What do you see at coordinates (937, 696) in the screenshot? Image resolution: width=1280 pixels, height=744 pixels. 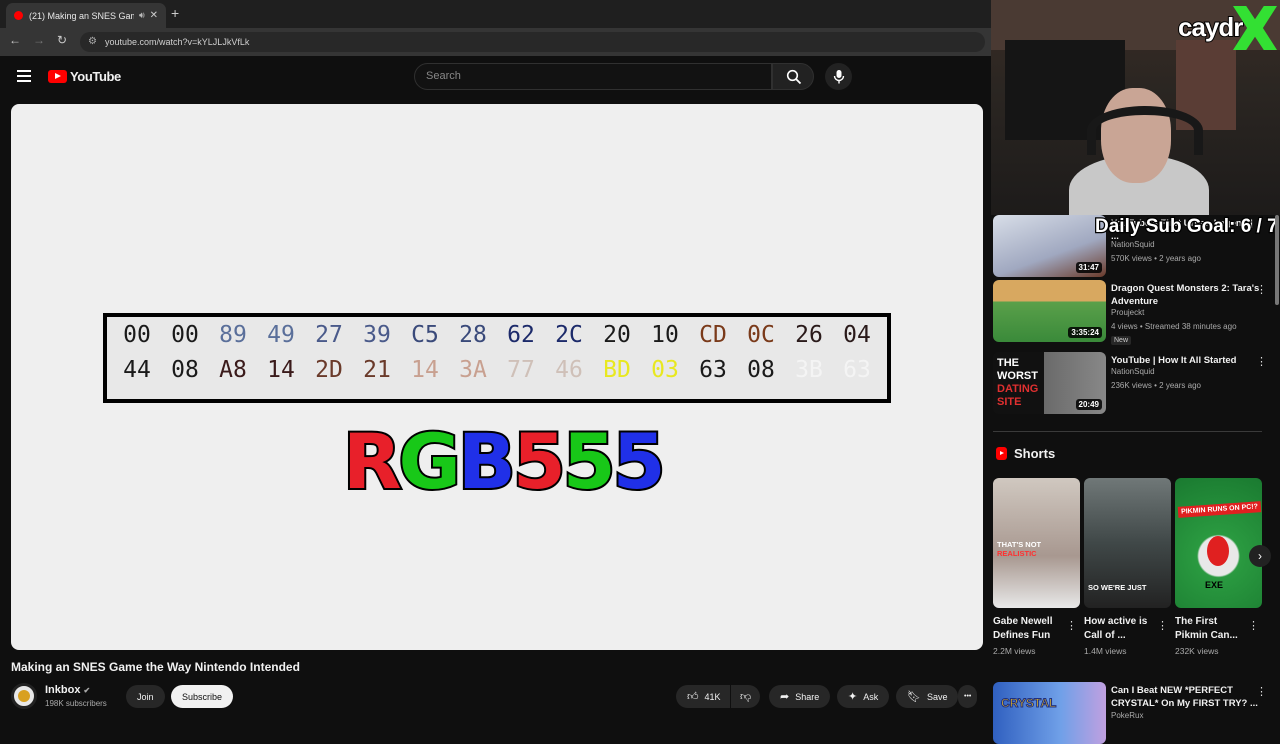 I see `save-label: Save` at bounding box center [937, 696].